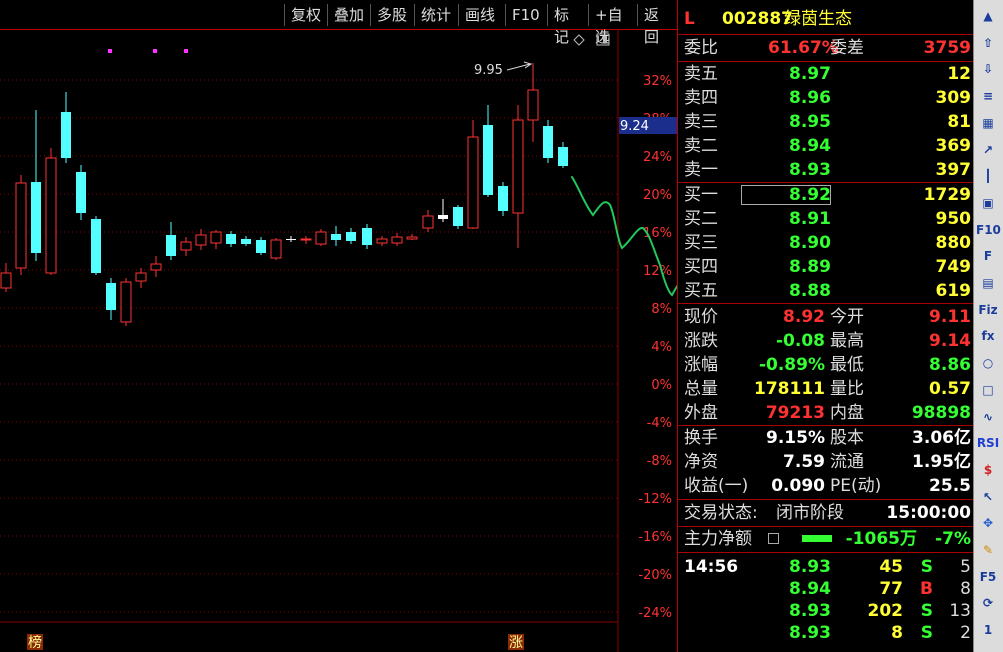  I want to click on up-arrow-icon: ▲, so click(988, 16).